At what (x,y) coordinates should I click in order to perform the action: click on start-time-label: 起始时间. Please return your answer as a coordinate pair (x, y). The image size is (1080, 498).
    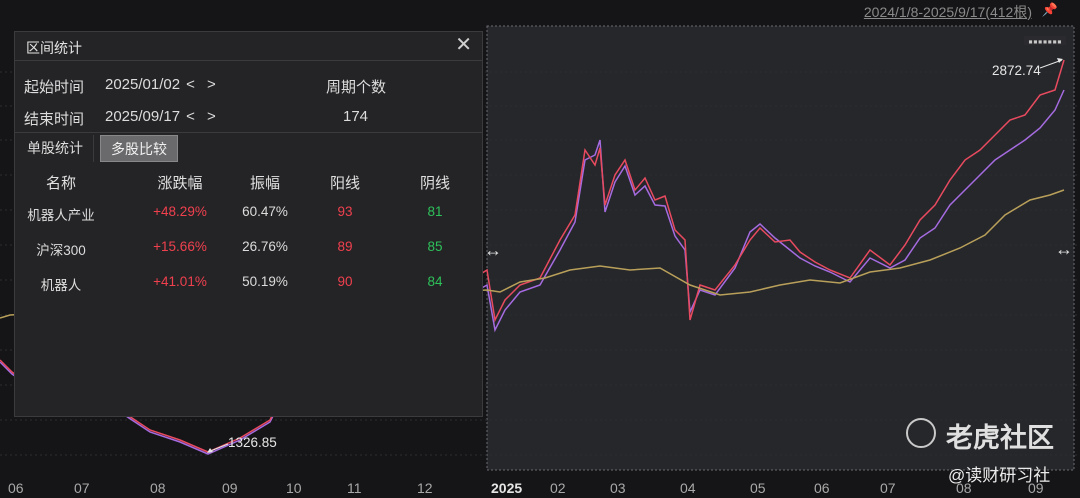
    Looking at the image, I should click on (54, 87).